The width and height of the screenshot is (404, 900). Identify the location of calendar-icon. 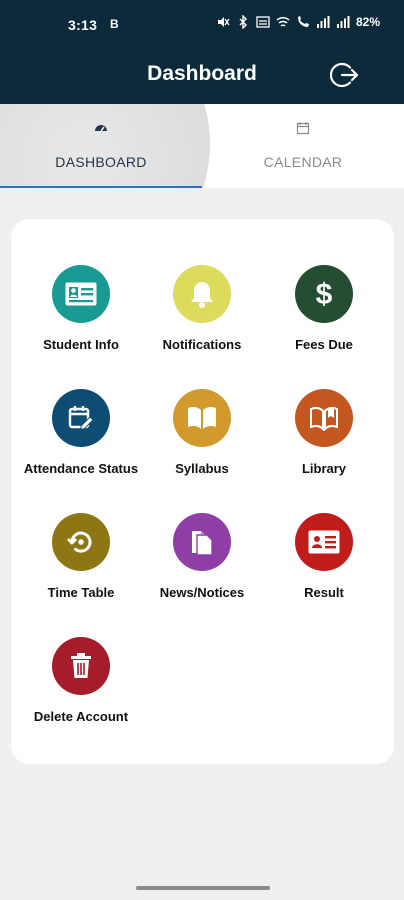
(303, 128).